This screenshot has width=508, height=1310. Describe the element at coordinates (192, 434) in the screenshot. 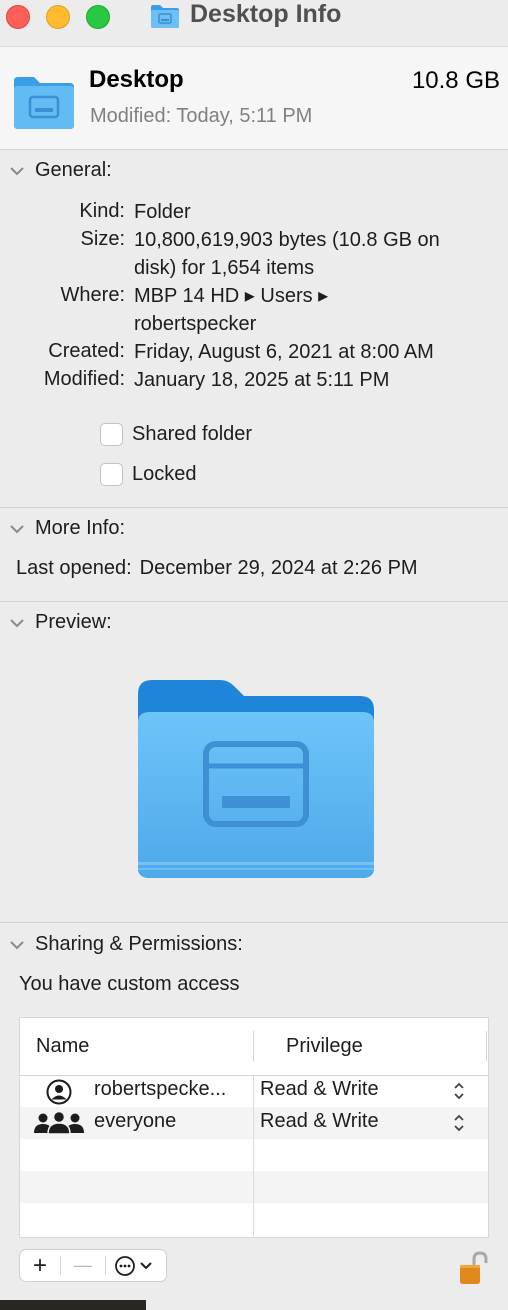

I see `shared-folder-label: Shared folder` at that location.